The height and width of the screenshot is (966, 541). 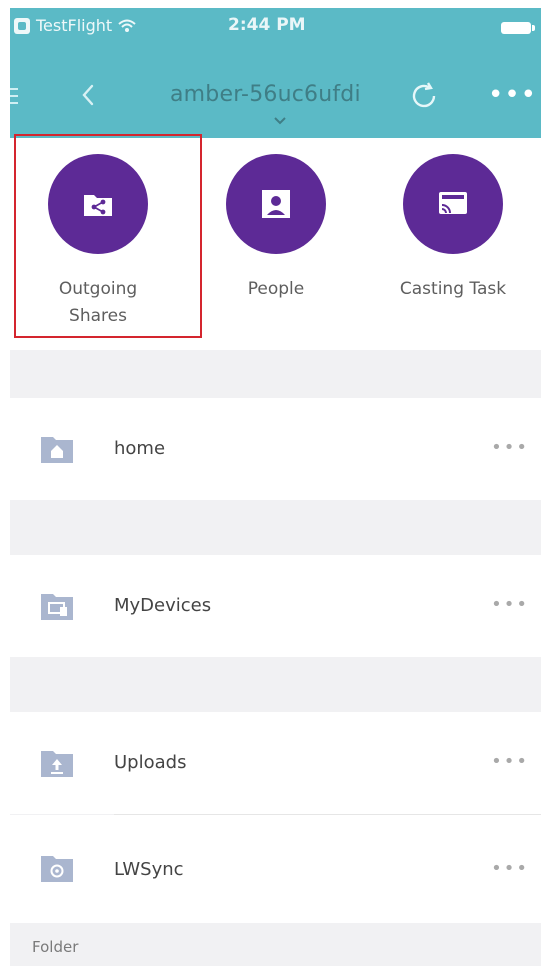 I want to click on home-folder-icon, so click(x=57, y=450).